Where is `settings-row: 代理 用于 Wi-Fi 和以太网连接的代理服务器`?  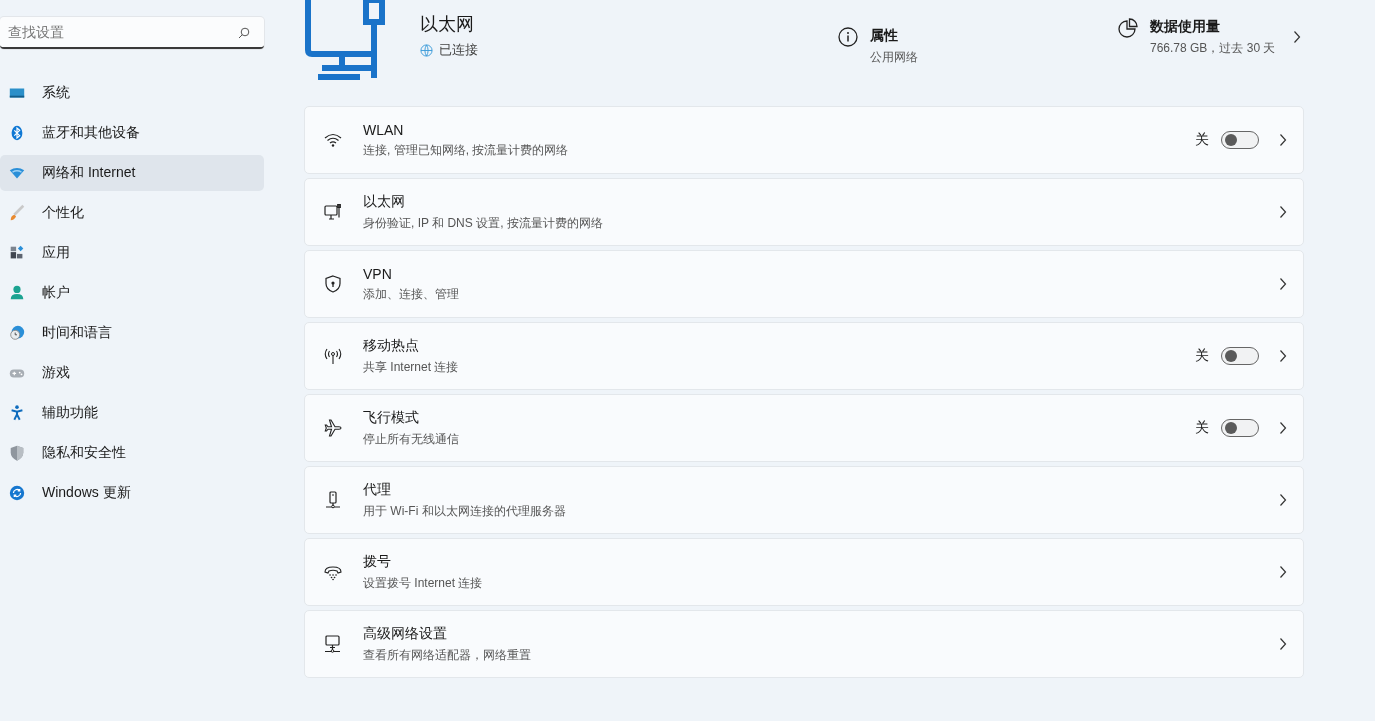
settings-row: 代理 用于 Wi-Fi 和以太网连接的代理服务器 is located at coordinates (804, 500).